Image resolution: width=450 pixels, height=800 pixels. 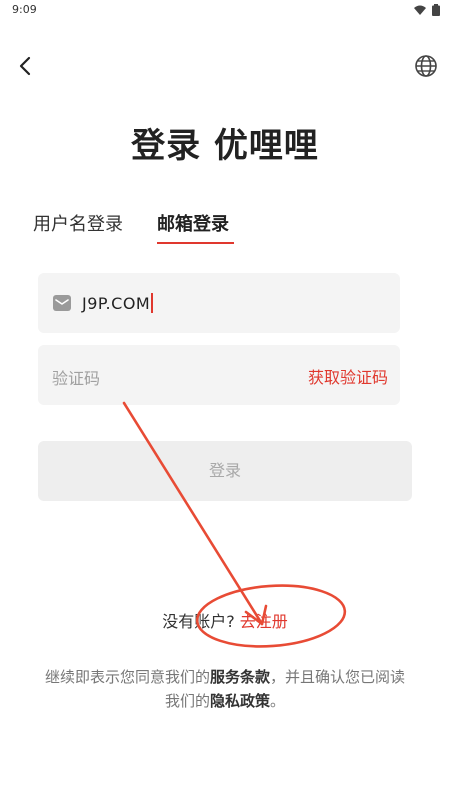 What do you see at coordinates (348, 376) in the screenshot?
I see `get-code-button: 获取验证码` at bounding box center [348, 376].